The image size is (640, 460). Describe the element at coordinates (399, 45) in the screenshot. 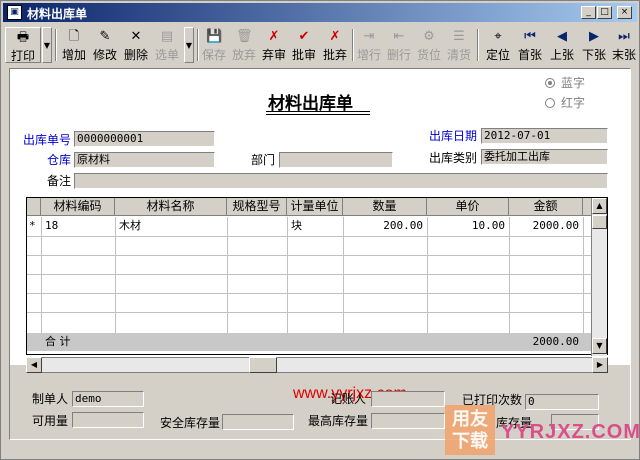

I see `delete-row-button: ⇤ 删行` at that location.